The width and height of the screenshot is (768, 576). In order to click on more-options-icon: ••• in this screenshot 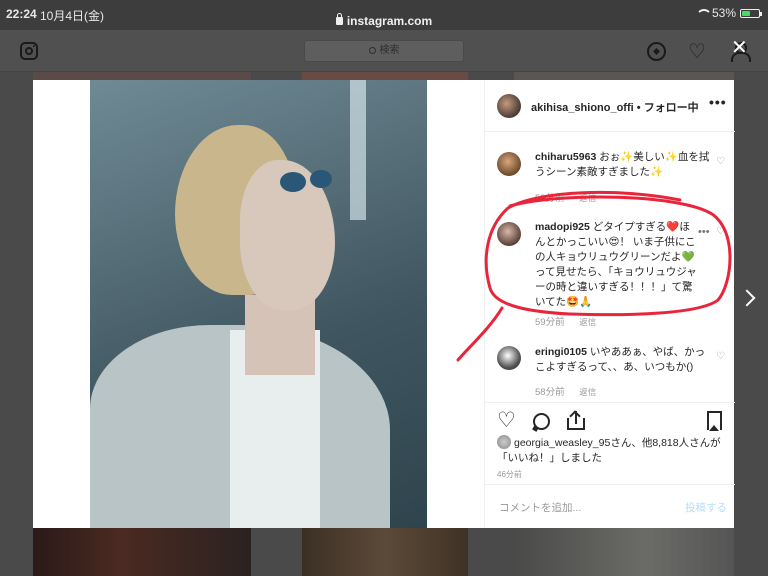, I will do `click(718, 102)`.